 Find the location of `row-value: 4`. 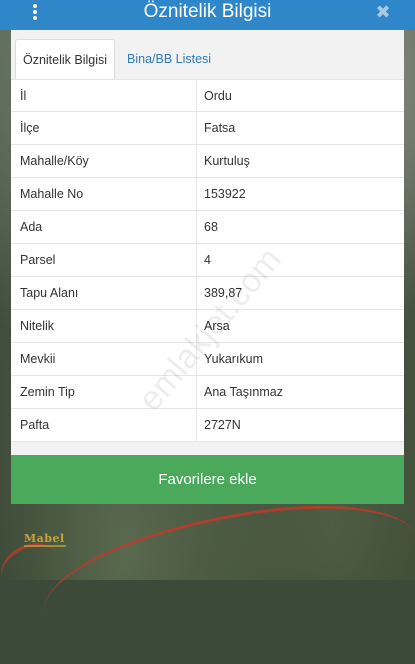

row-value: 4 is located at coordinates (207, 260).